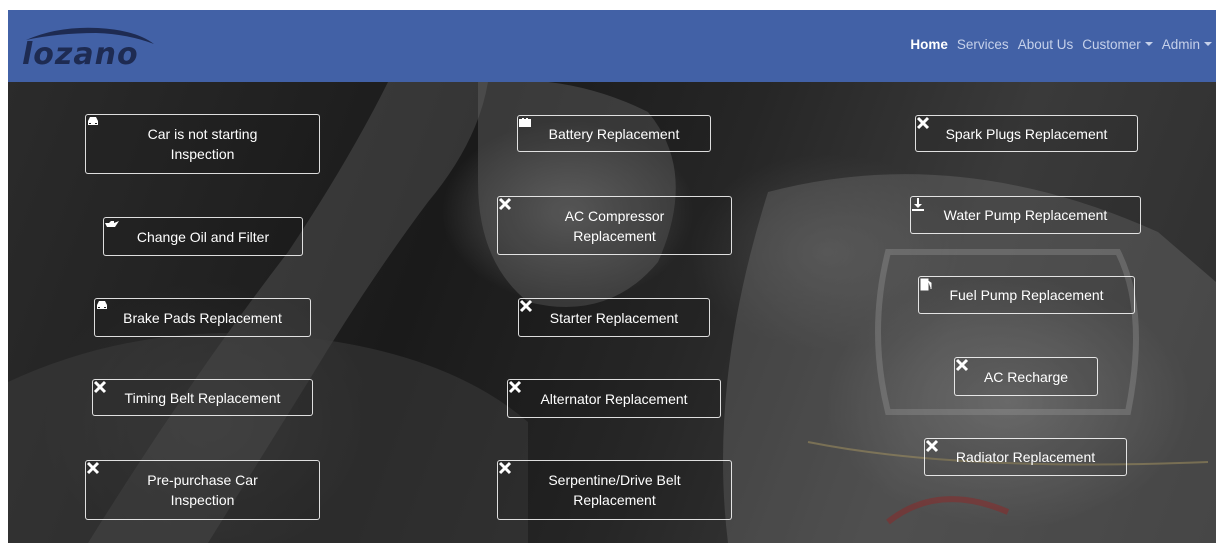 The height and width of the screenshot is (543, 1216). I want to click on service-brake-pads: Brake Pads Replacement, so click(202, 317).